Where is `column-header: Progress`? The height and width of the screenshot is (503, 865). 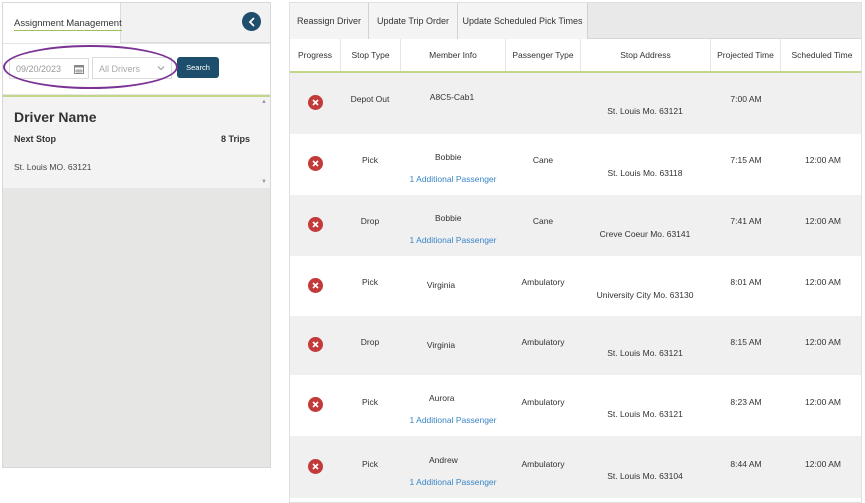
column-header: Progress is located at coordinates (315, 55).